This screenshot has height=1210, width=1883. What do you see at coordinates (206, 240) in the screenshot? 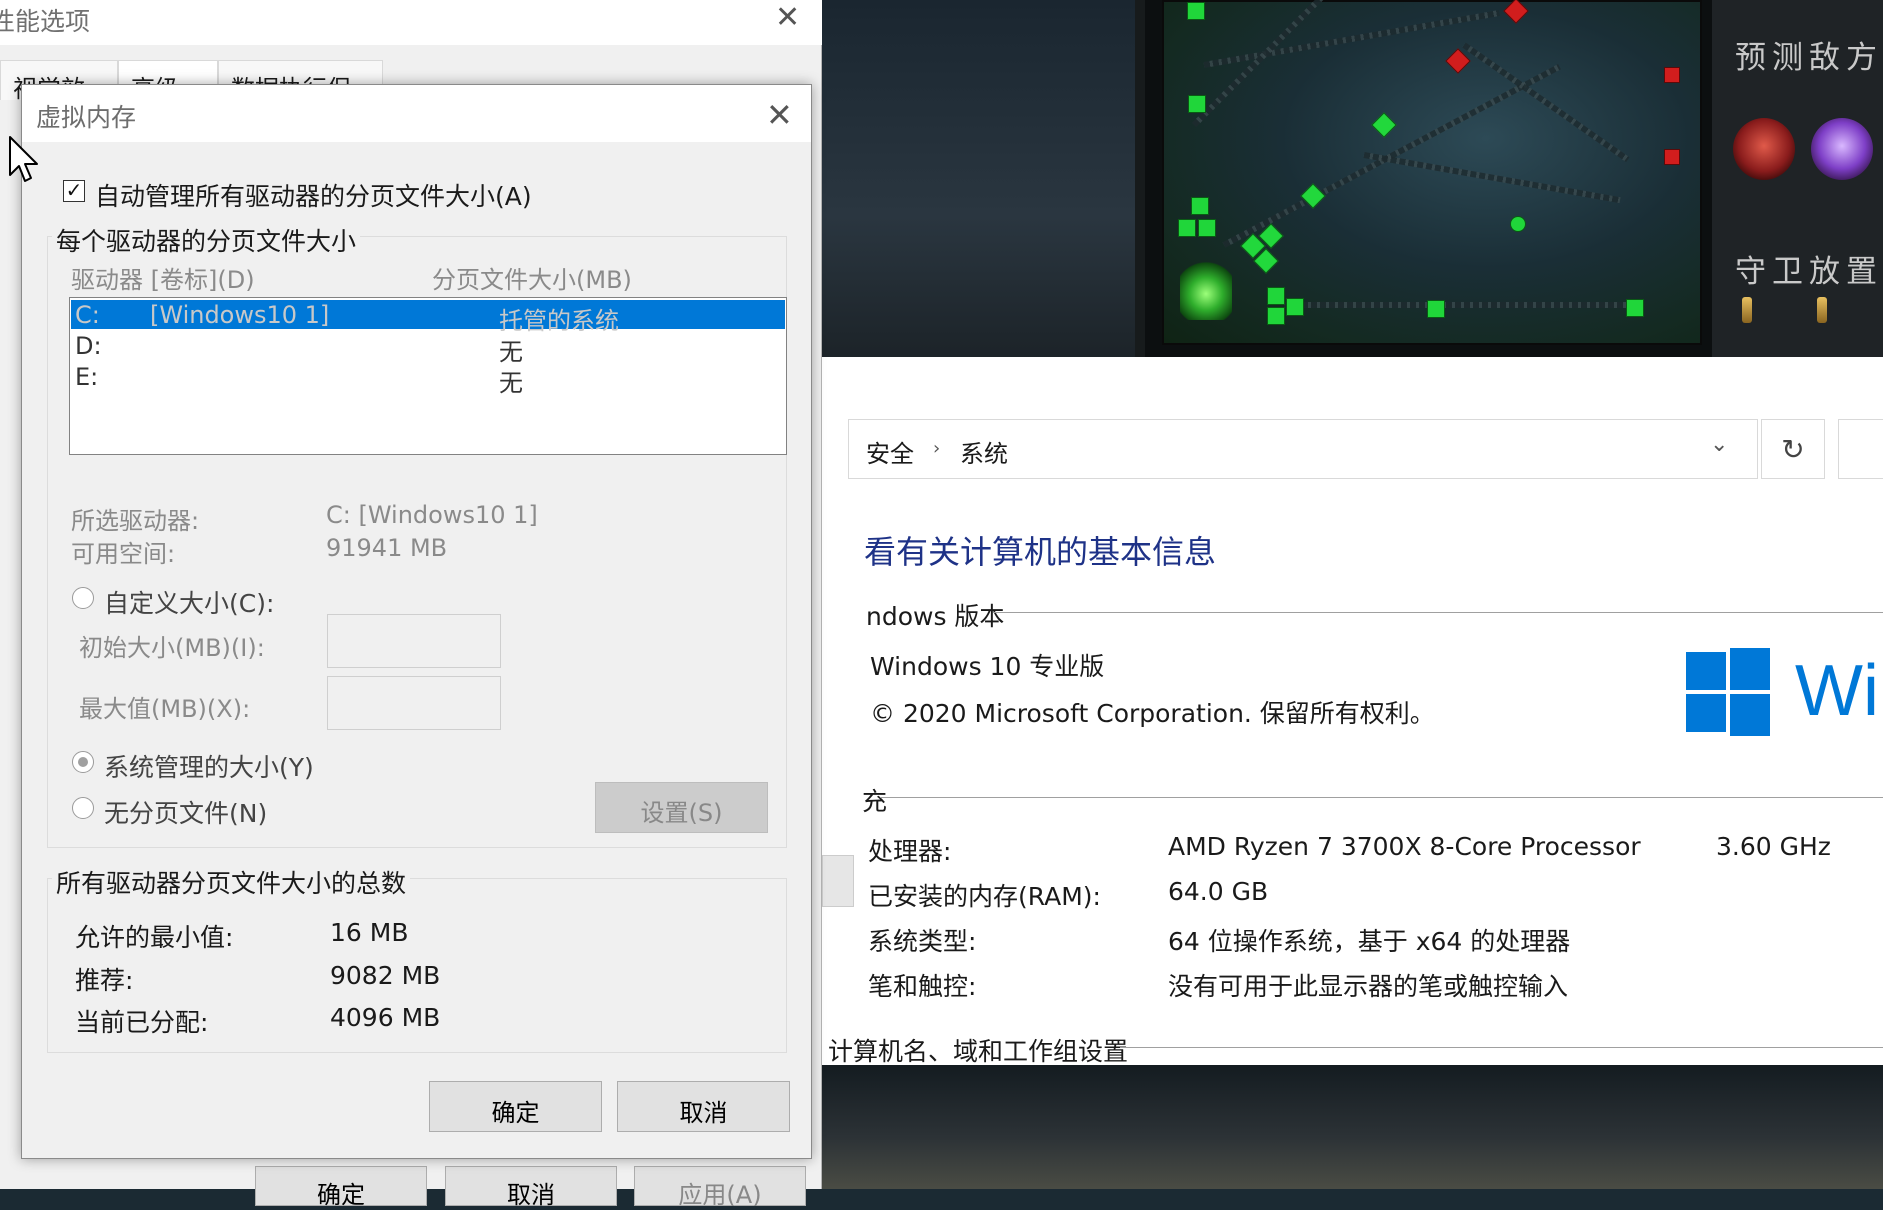
I see `per-drive-group-label: 每个驱动器的分页文件大小` at bounding box center [206, 240].